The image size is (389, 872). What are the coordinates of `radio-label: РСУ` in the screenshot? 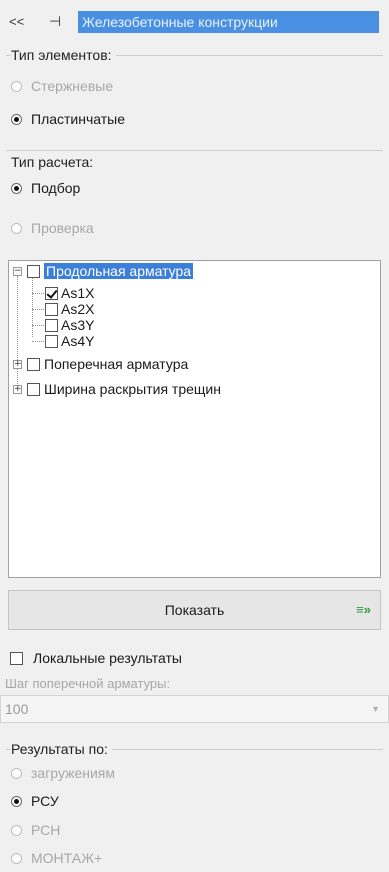 It's located at (45, 801).